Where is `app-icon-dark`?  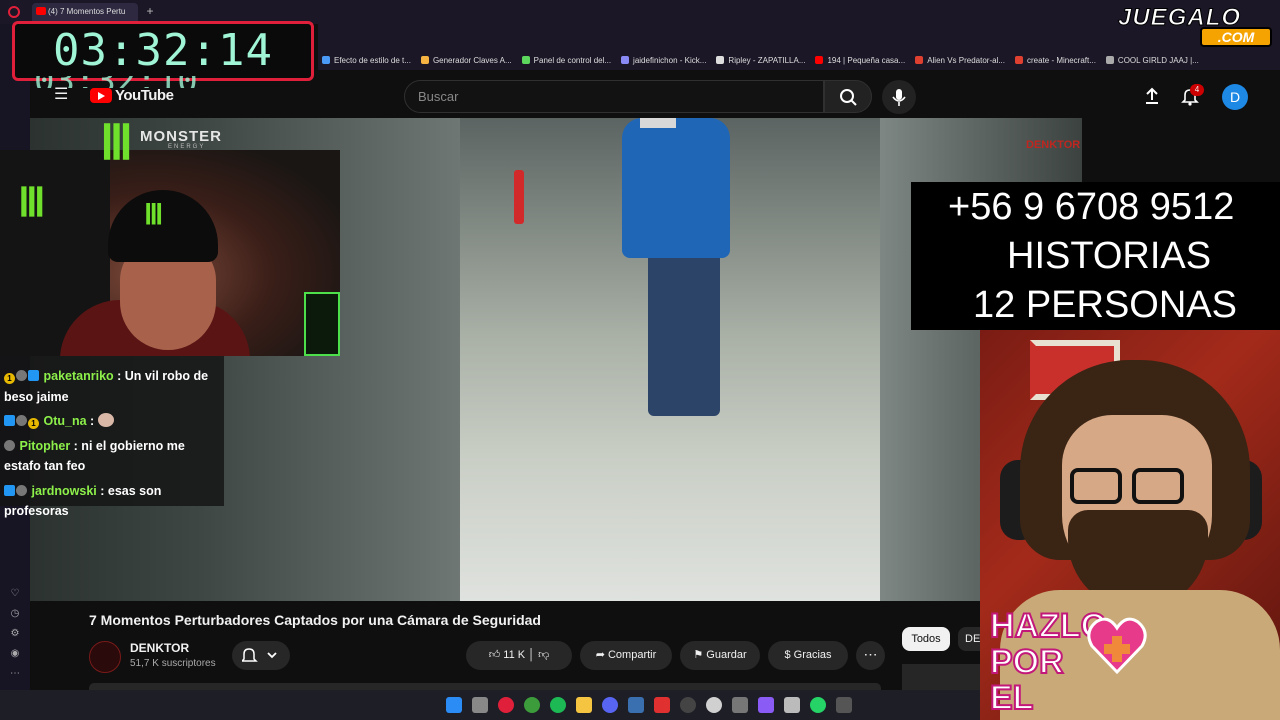 app-icon-dark is located at coordinates (688, 705).